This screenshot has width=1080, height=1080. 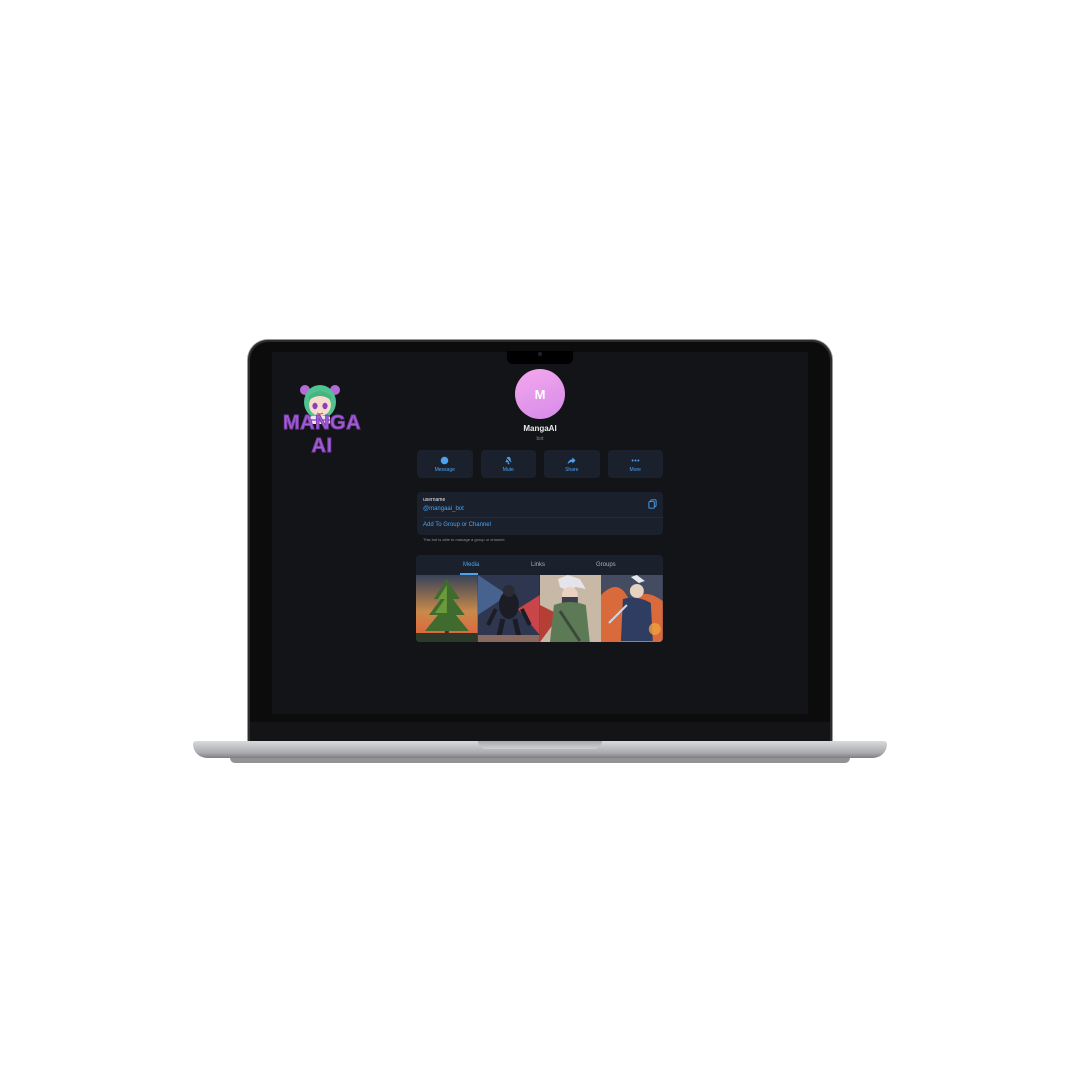 I want to click on camera-icon, so click(x=540, y=354).